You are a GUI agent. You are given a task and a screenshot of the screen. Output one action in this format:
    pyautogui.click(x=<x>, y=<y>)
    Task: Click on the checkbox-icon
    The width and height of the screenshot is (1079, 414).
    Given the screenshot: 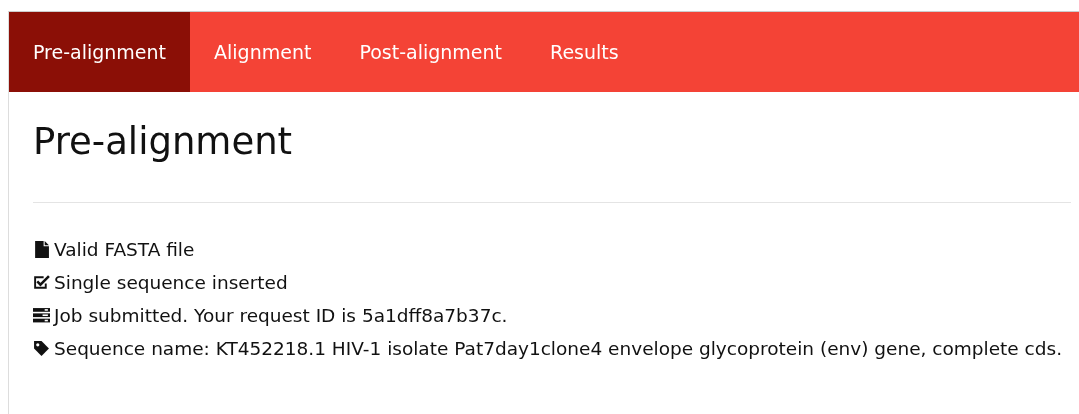 What is the action you would take?
    pyautogui.click(x=41, y=282)
    